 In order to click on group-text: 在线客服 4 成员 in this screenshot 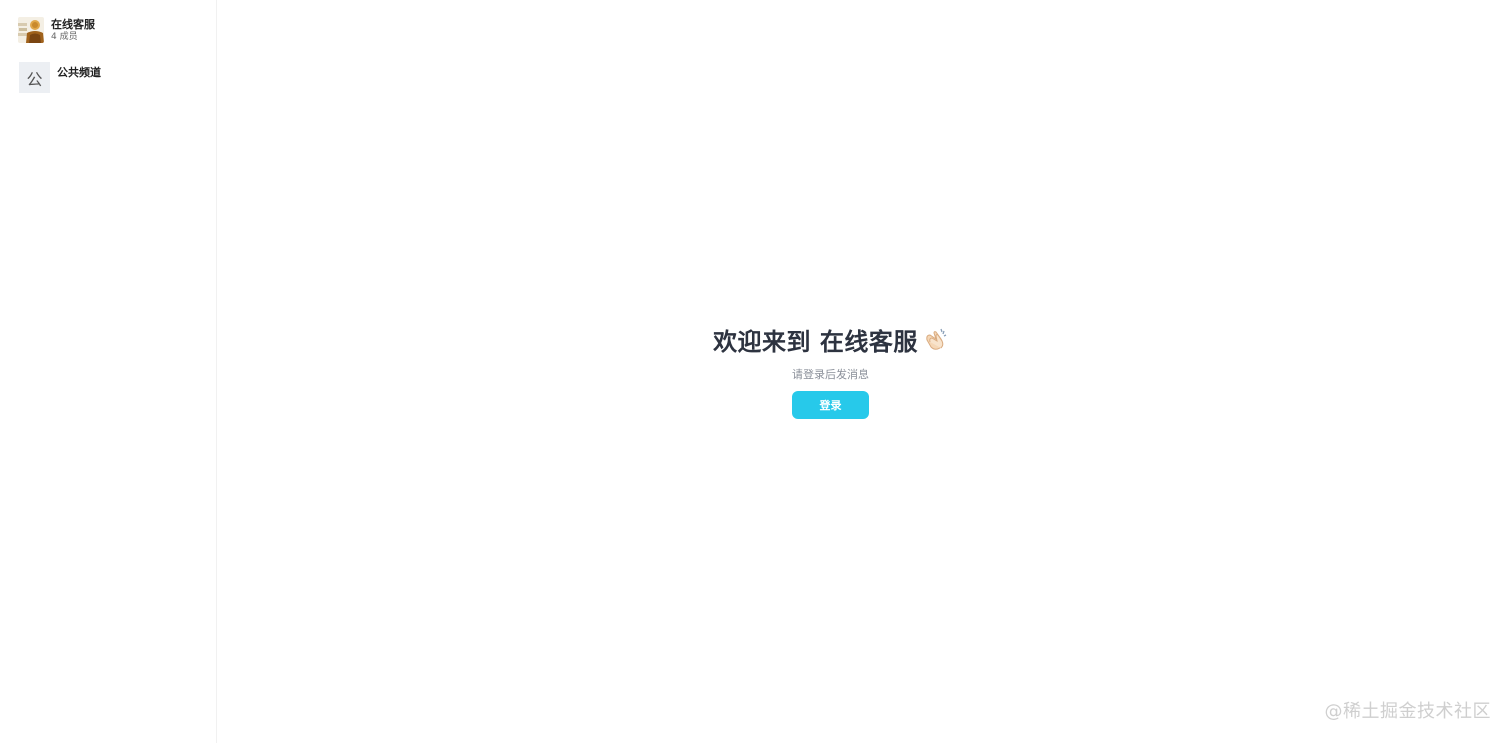, I will do `click(73, 30)`.